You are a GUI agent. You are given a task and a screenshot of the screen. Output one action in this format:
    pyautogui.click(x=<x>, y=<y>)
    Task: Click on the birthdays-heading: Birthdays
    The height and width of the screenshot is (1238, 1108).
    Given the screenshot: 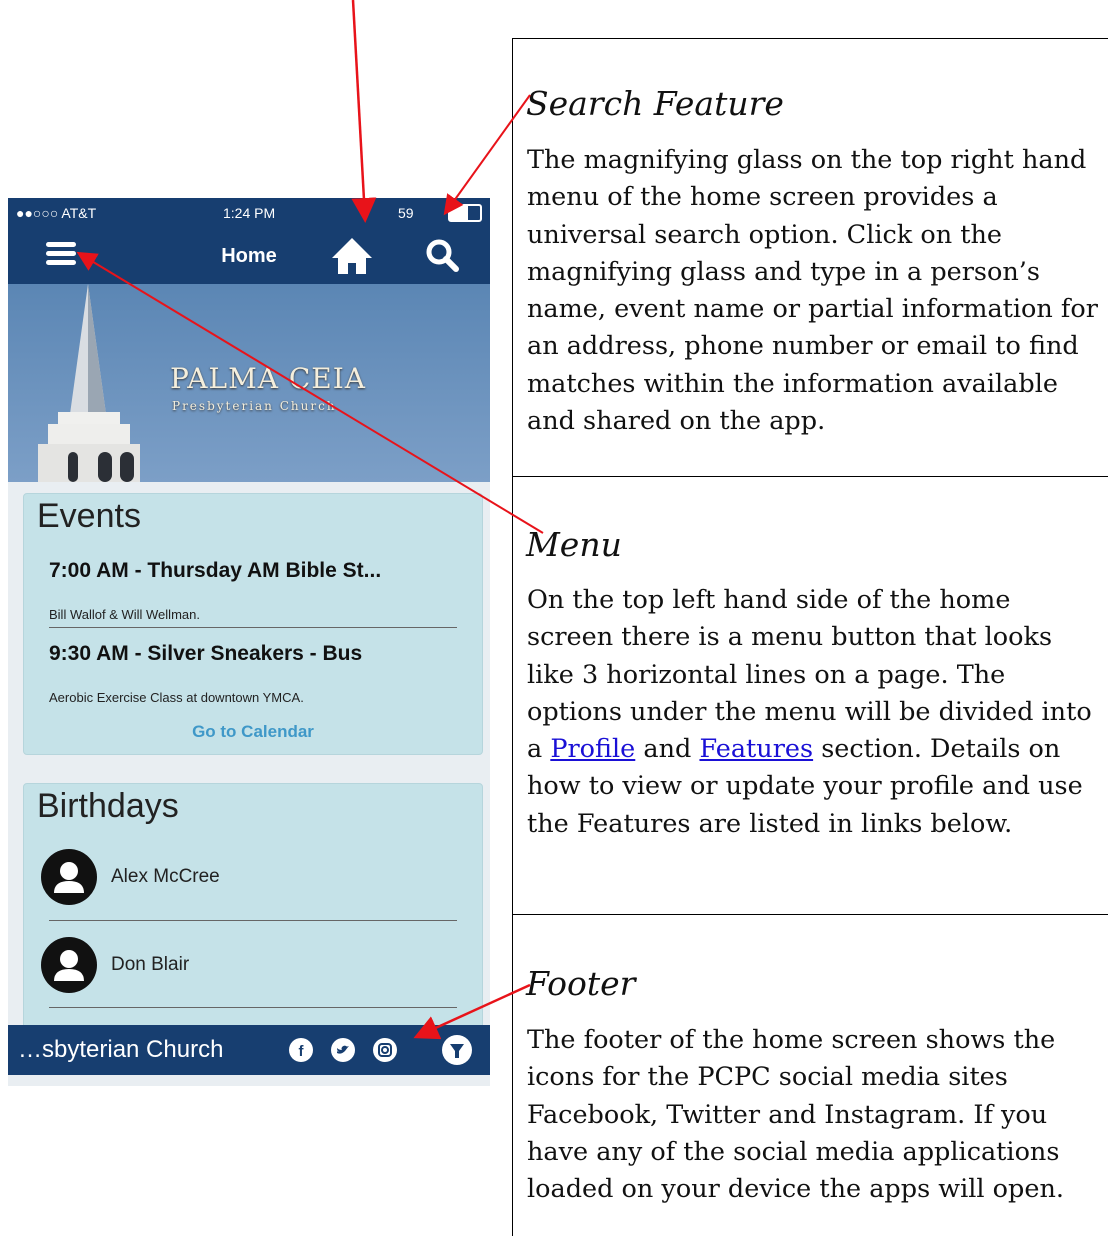 What is the action you would take?
    pyautogui.click(x=108, y=806)
    